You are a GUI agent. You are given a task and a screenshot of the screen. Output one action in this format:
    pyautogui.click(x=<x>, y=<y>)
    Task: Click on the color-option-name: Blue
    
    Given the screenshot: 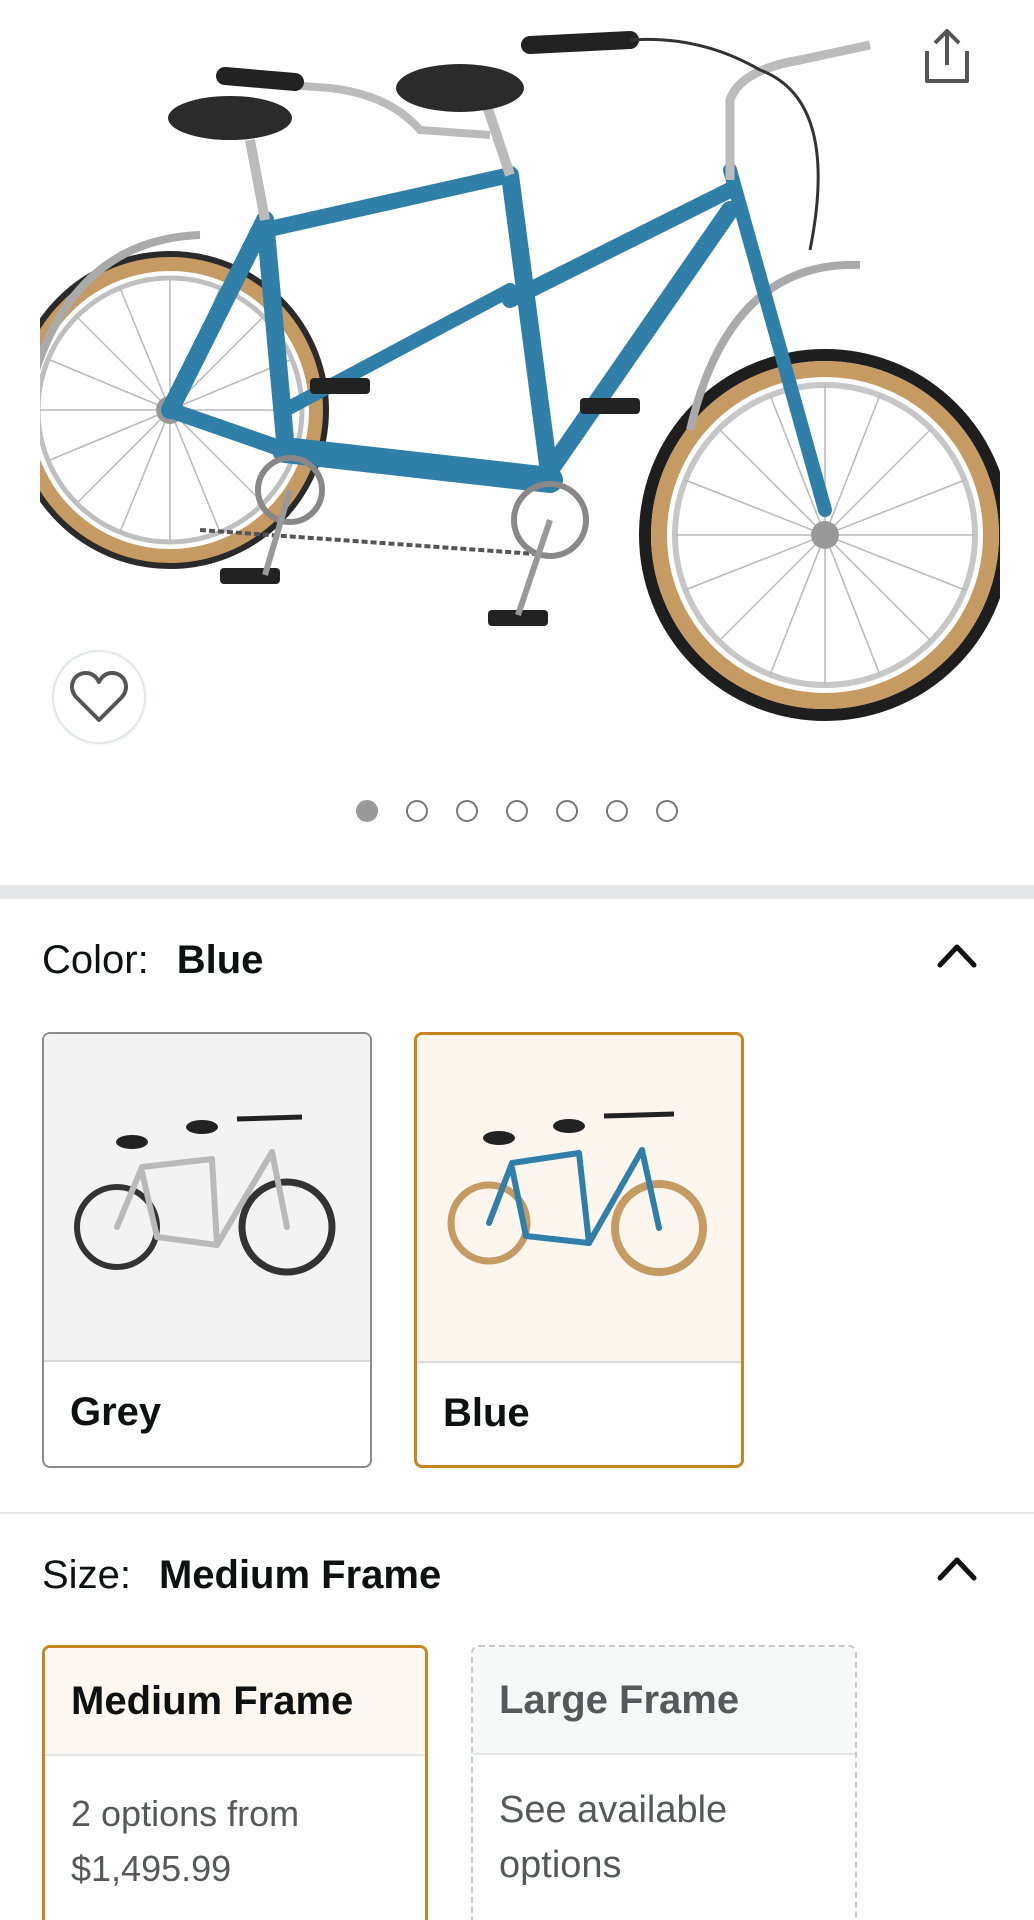 What is the action you would take?
    pyautogui.click(x=486, y=1413)
    